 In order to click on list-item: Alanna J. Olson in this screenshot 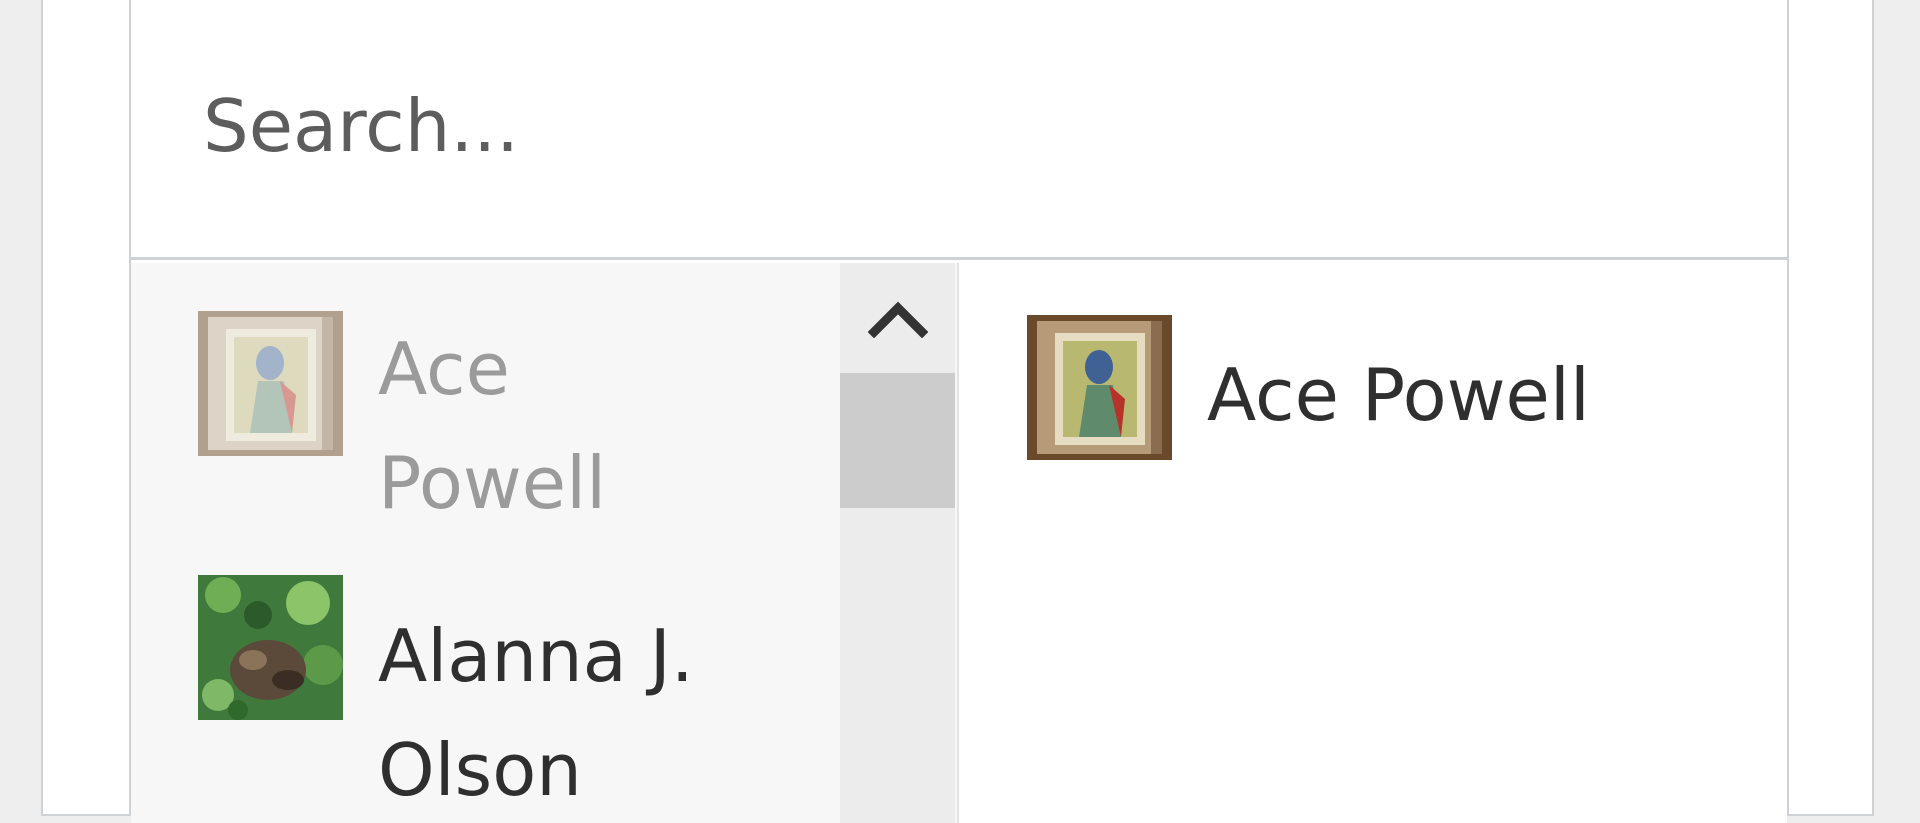, I will do `click(508, 699)`.